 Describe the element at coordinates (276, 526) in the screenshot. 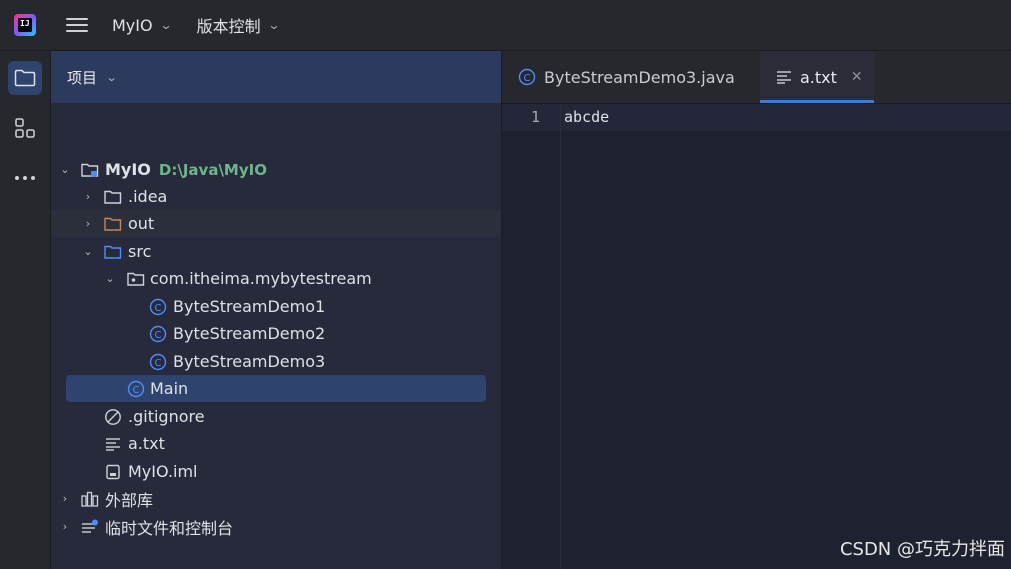

I see `tree-row-scratches: › 临时文件和控制台` at that location.